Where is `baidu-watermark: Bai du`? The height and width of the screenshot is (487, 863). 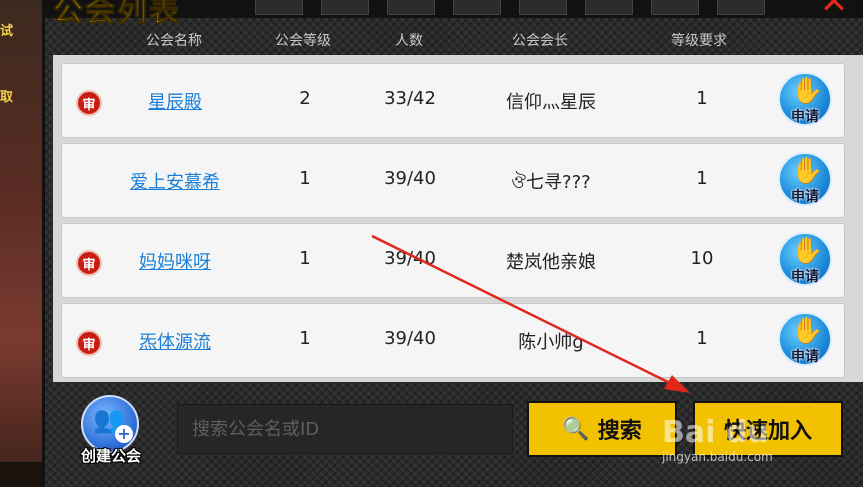
baidu-watermark: Bai du is located at coordinates (715, 432).